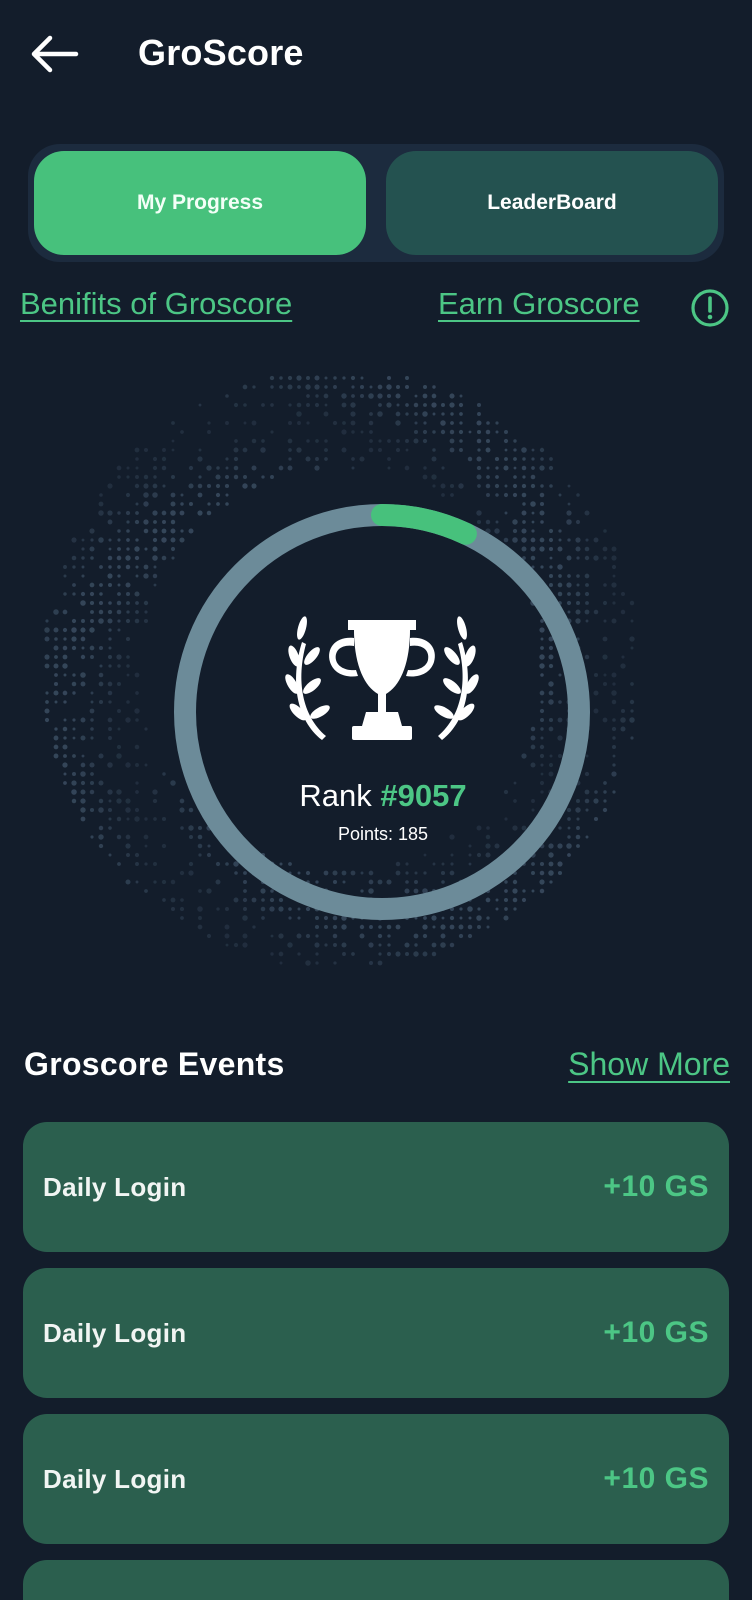 The image size is (752, 1600). I want to click on event-card-partial, so click(376, 1580).